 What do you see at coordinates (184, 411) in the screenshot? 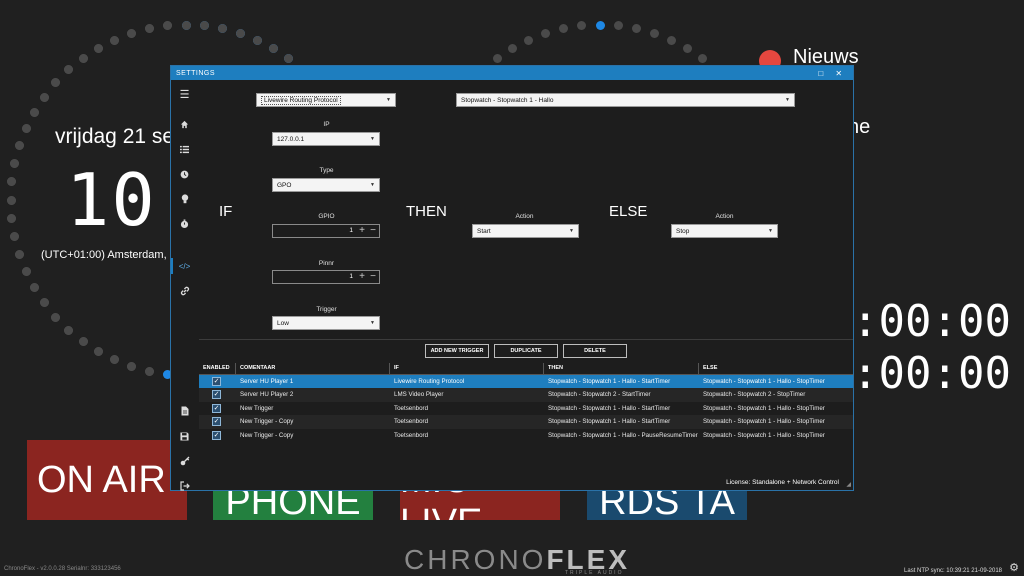
I see `document-icon` at bounding box center [184, 411].